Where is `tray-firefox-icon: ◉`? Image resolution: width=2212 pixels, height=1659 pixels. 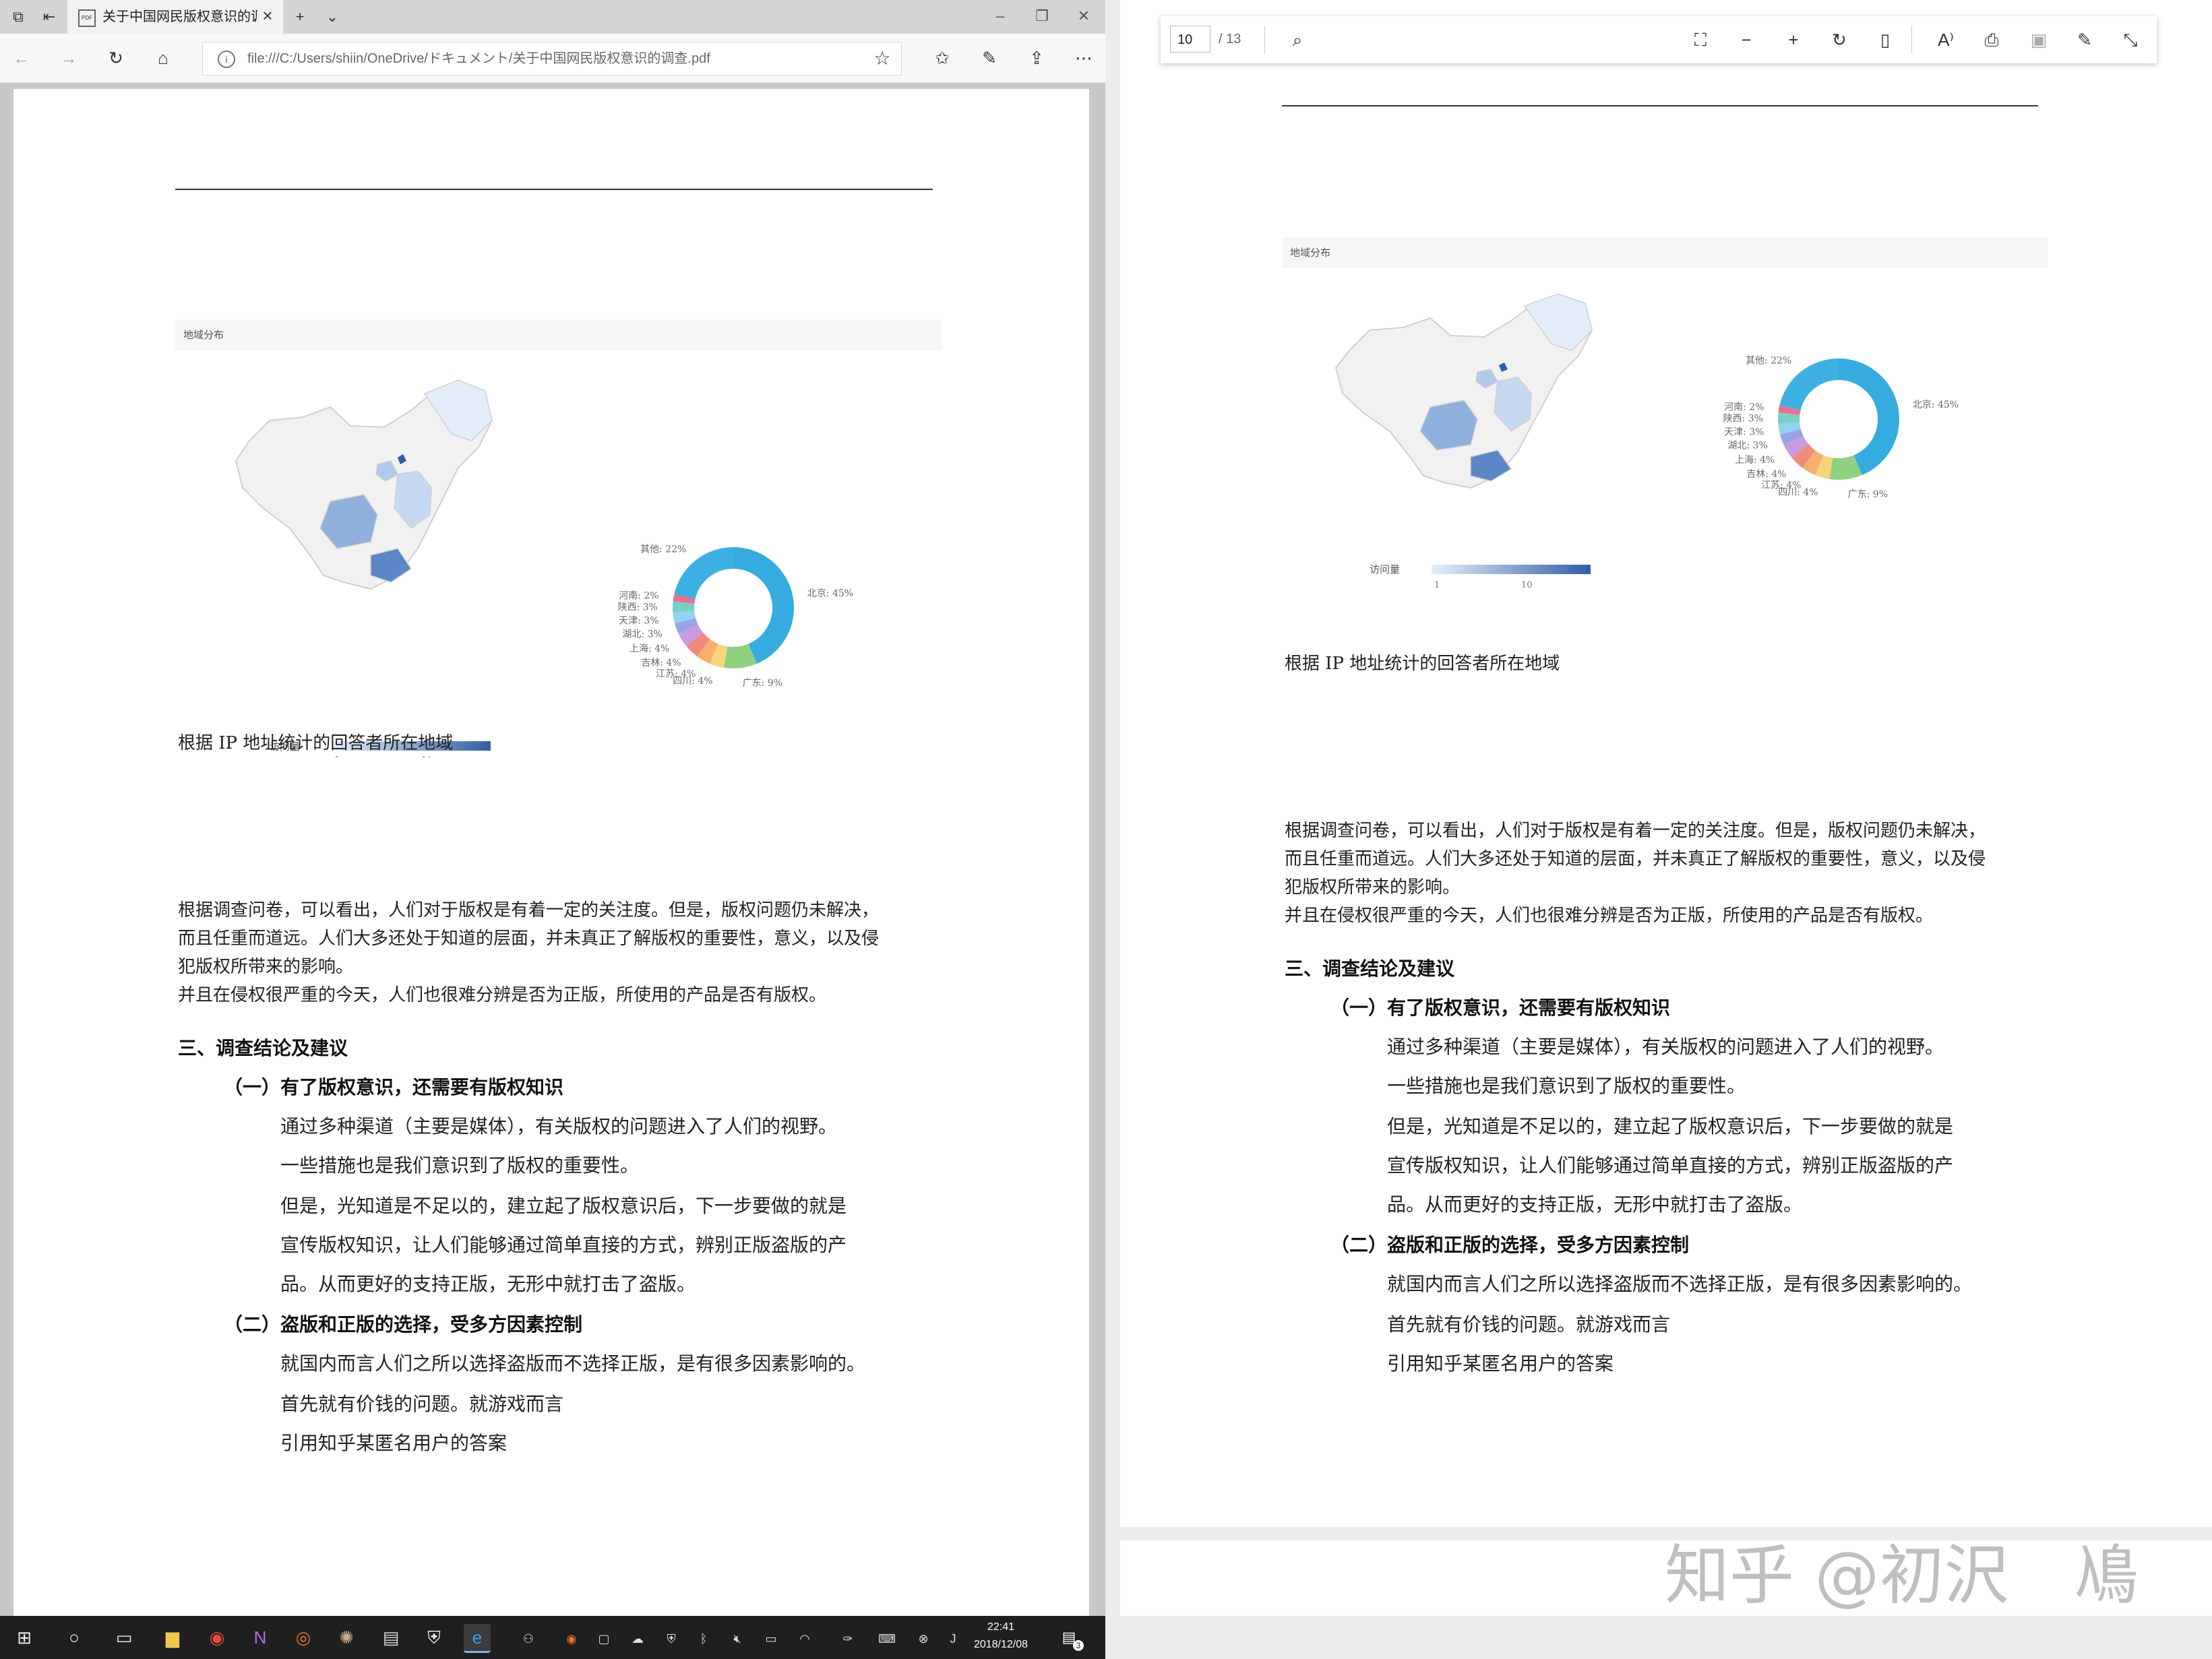 tray-firefox-icon: ◉ is located at coordinates (572, 1638).